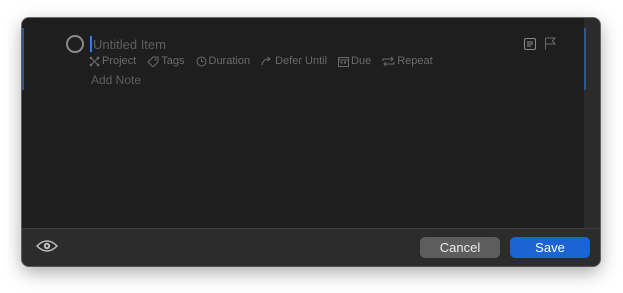 The width and height of the screenshot is (623, 293). I want to click on item-actions, so click(540, 46).